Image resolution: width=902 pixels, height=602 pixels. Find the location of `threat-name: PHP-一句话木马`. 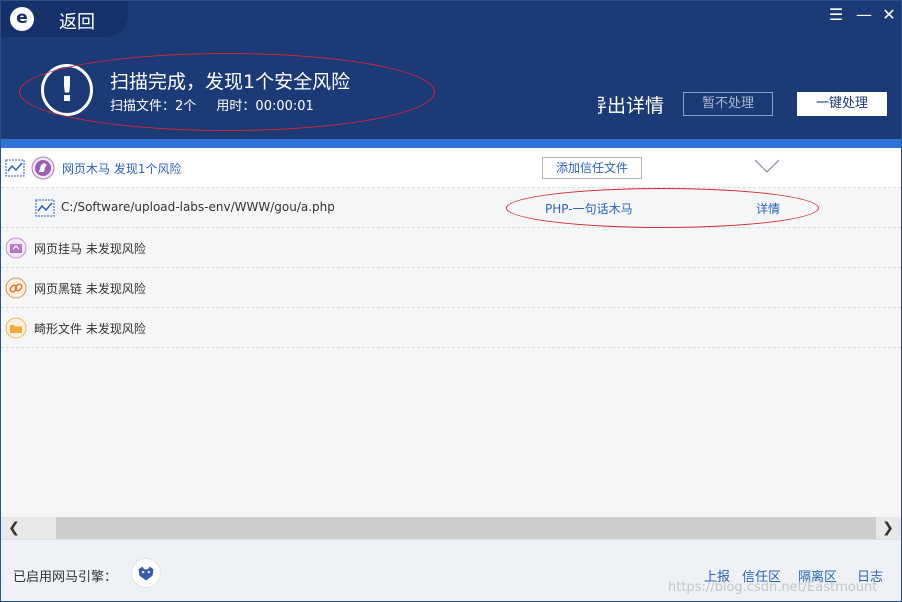

threat-name: PHP-一句话木马 is located at coordinates (589, 209).